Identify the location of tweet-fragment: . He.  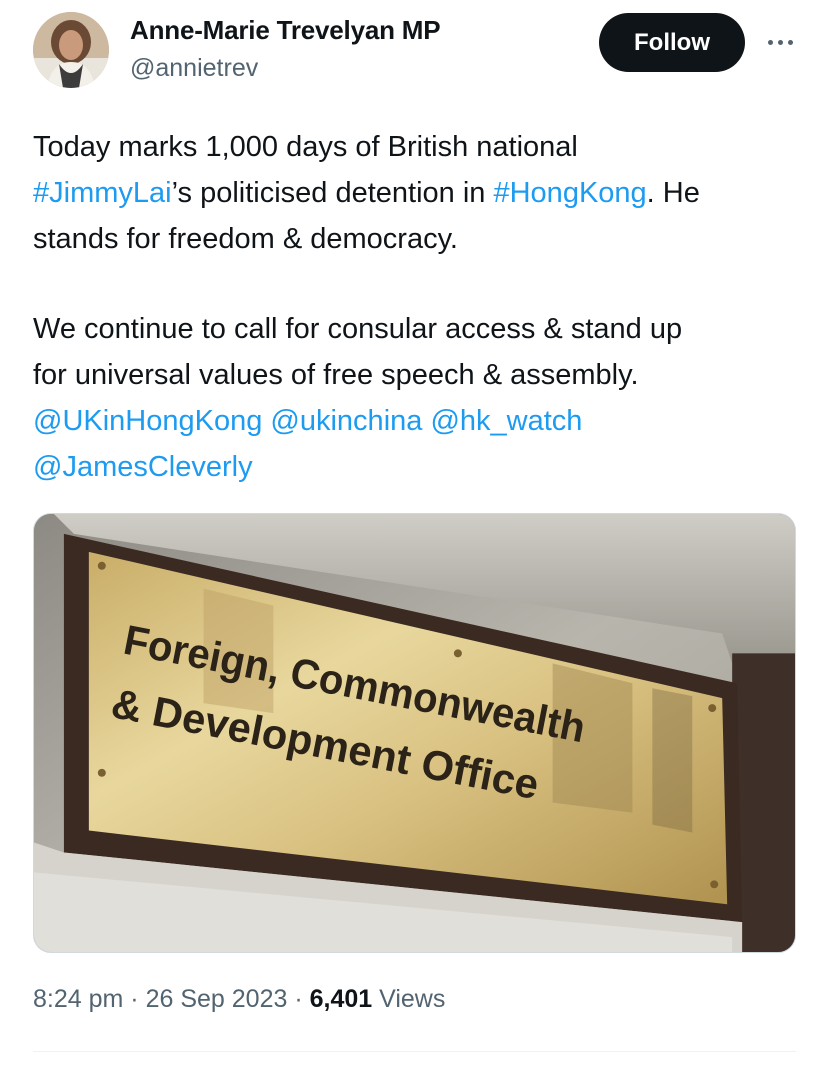
(673, 193).